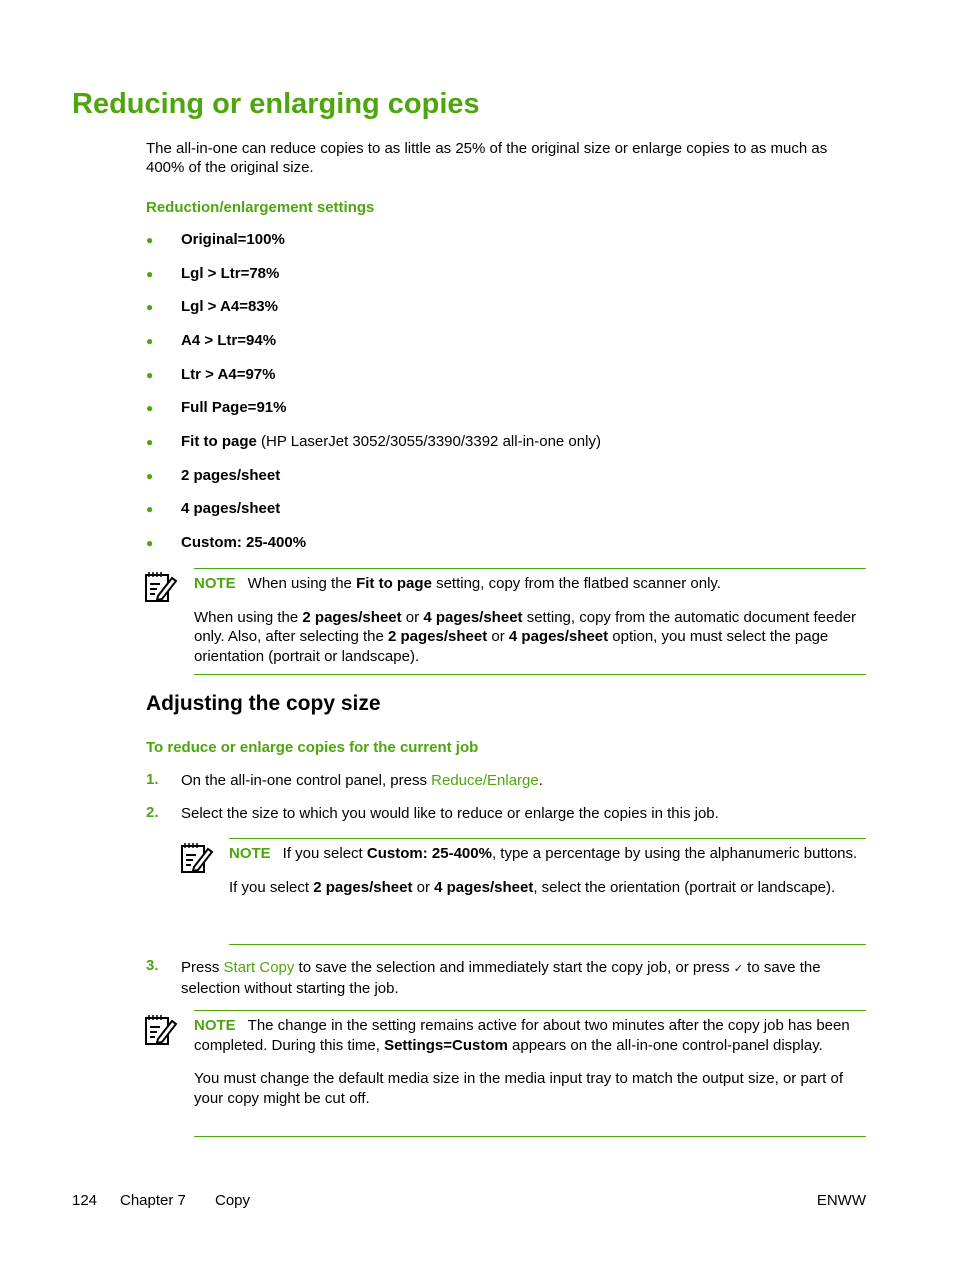 The image size is (954, 1270). Describe the element at coordinates (738, 969) in the screenshot. I see `checkmark-icon: ✓` at that location.